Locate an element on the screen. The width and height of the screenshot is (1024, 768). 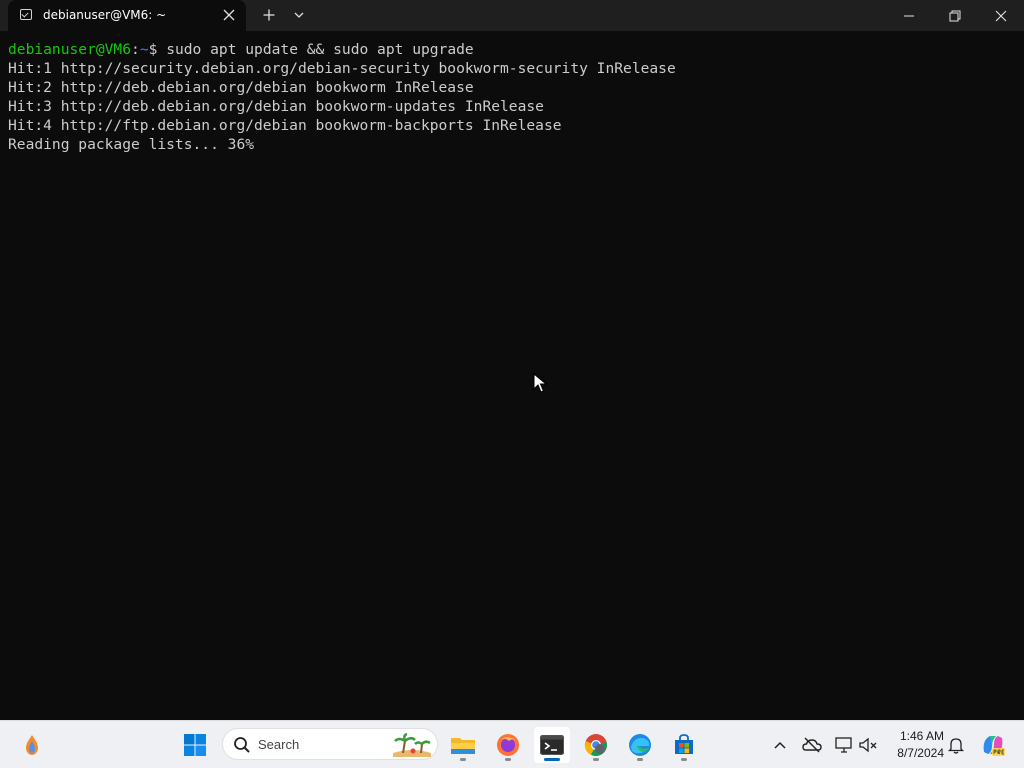
chrome-icon is located at coordinates (596, 745).